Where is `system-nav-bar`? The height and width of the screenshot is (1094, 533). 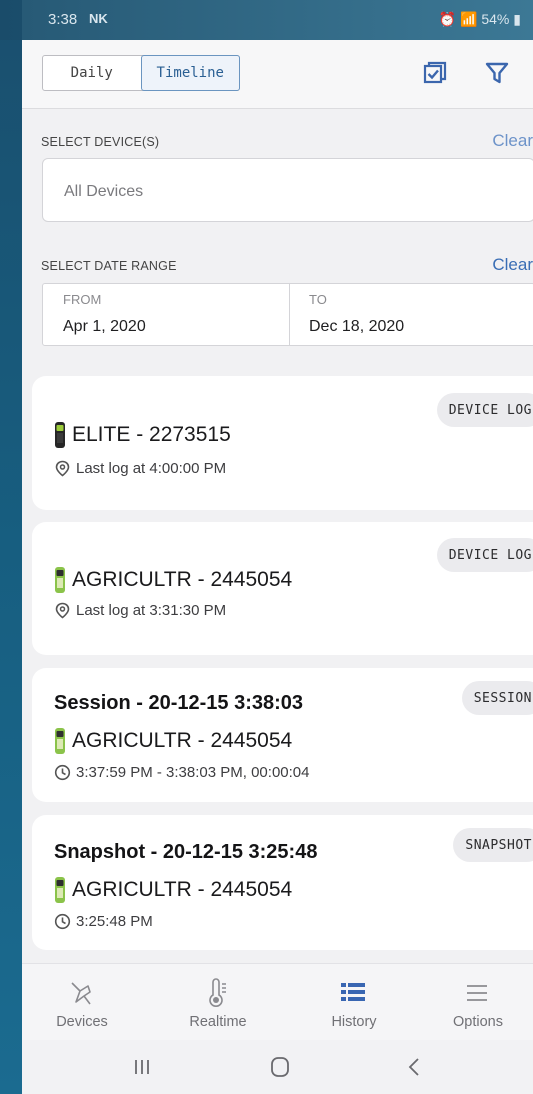
system-nav-bar is located at coordinates (277, 1067).